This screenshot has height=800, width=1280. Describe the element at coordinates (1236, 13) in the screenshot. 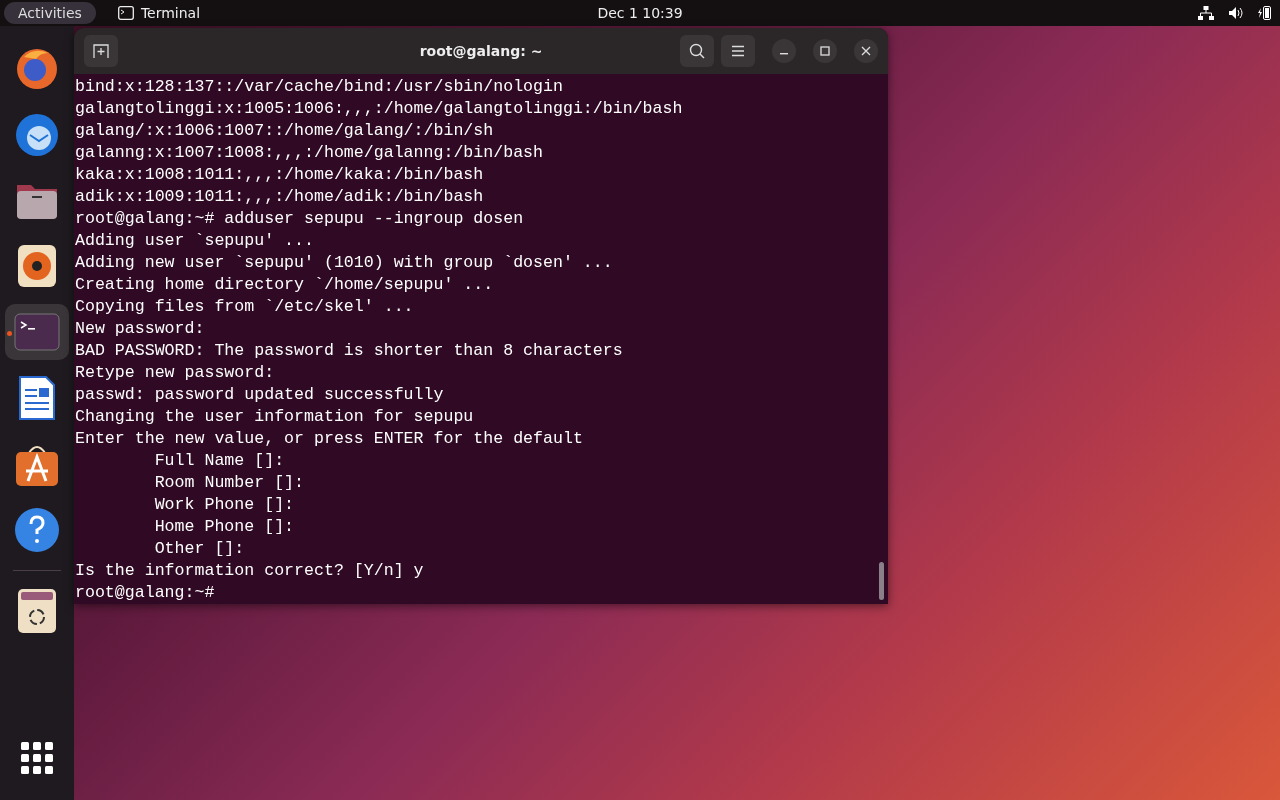

I see `volume-icon` at that location.